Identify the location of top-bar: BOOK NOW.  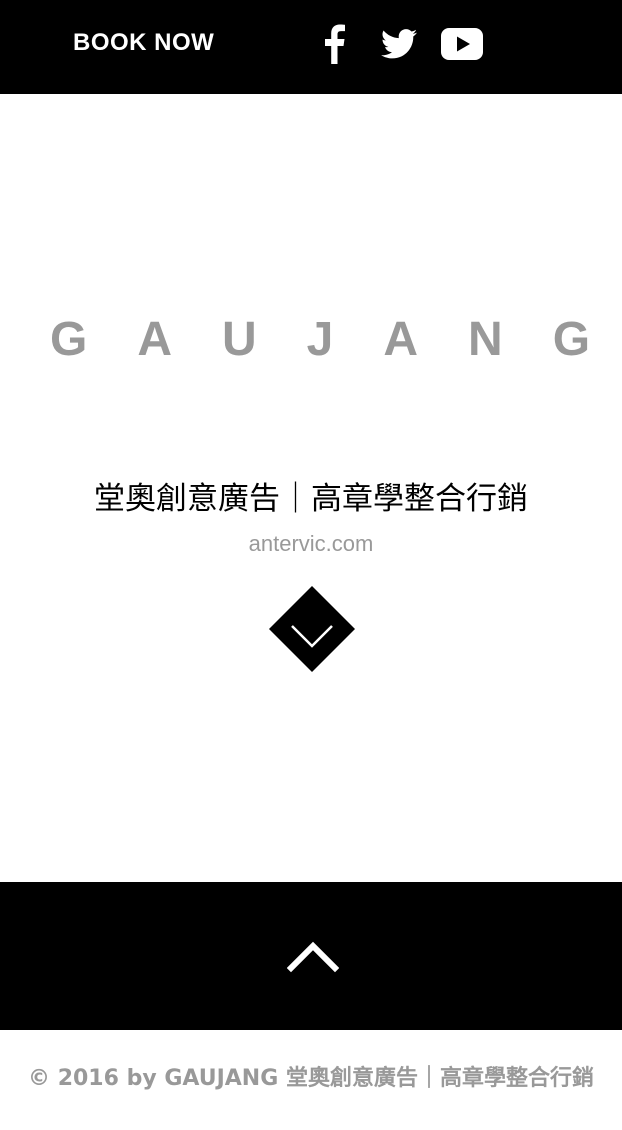
(311, 47).